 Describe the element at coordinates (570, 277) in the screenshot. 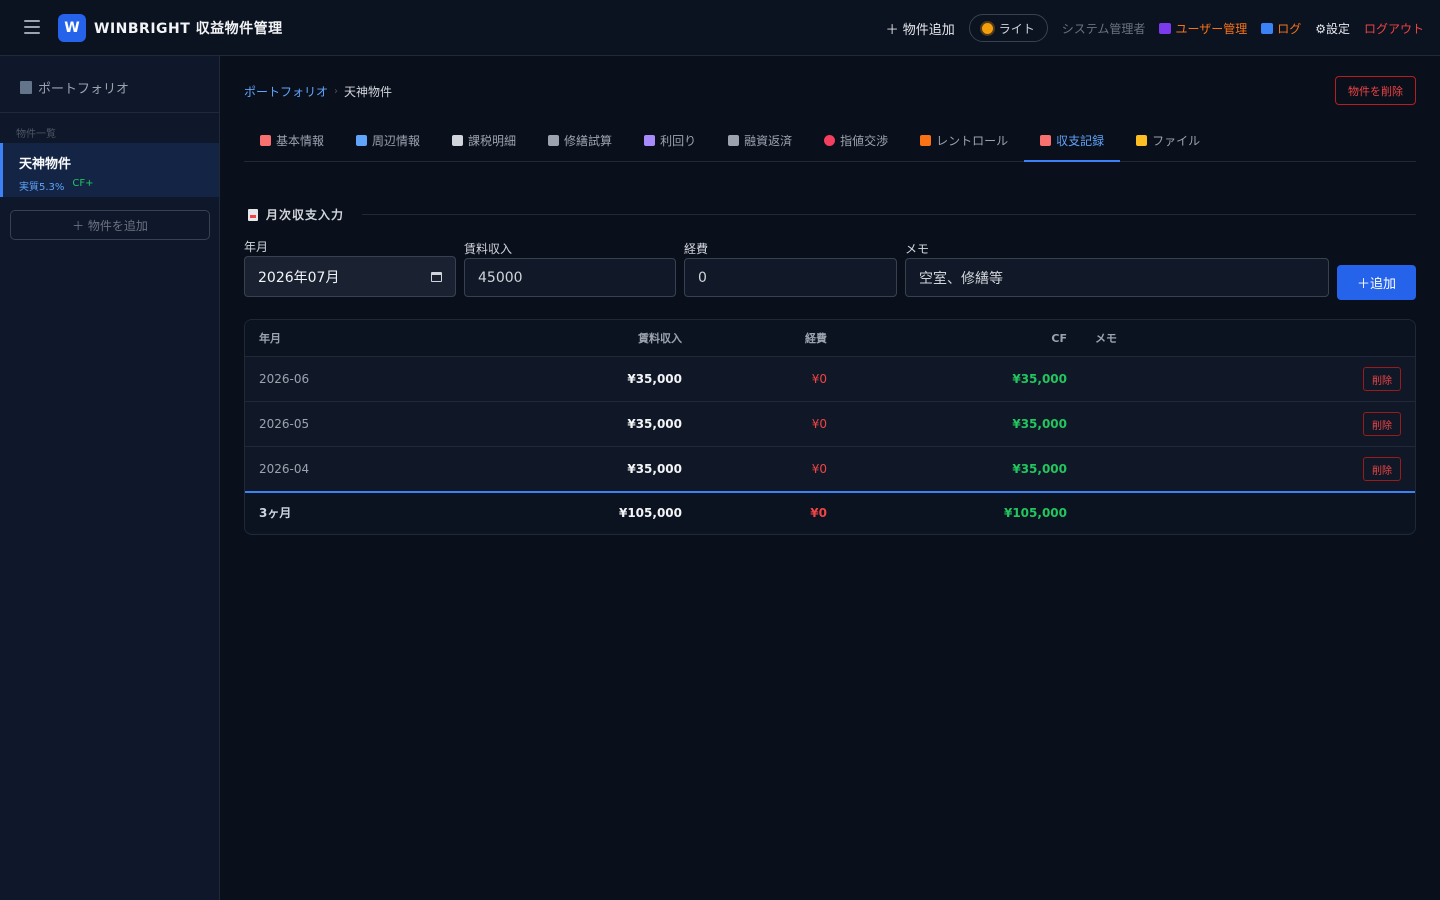

I see `rent-income-input: 45000` at that location.